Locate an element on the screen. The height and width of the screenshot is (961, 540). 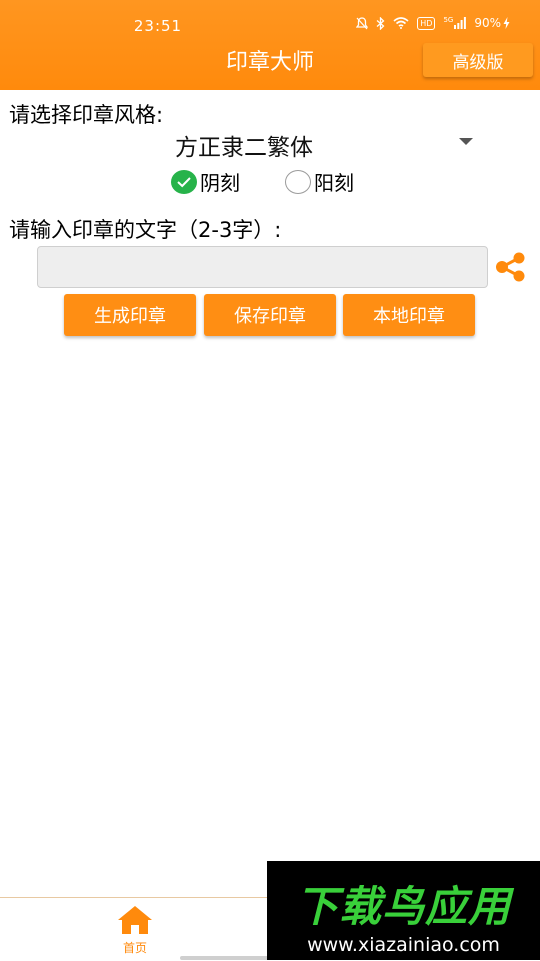
battery-text: 90% is located at coordinates (487, 23).